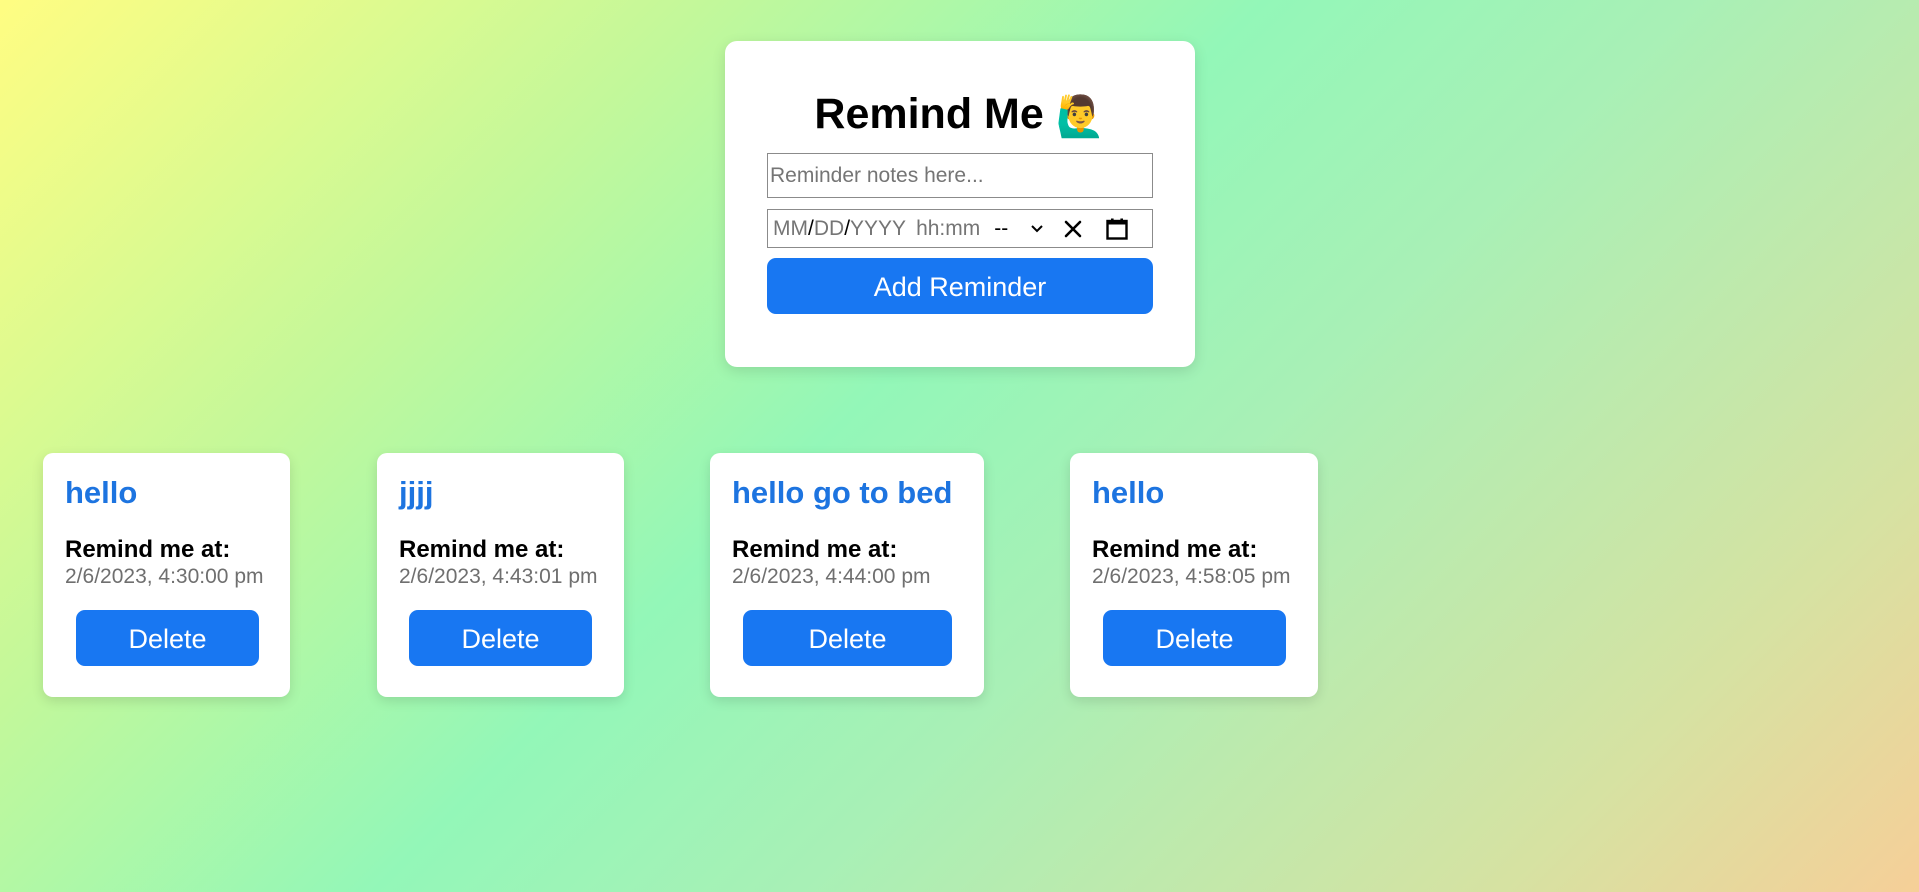  What do you see at coordinates (960, 286) in the screenshot?
I see `add-reminder-button: Add Reminder` at bounding box center [960, 286].